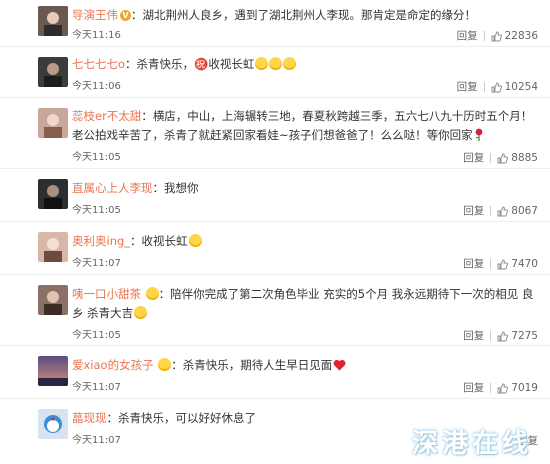 This screenshot has width=550, height=464. What do you see at coordinates (141, 312) in the screenshot?
I see `smile-emoji-icon` at bounding box center [141, 312].